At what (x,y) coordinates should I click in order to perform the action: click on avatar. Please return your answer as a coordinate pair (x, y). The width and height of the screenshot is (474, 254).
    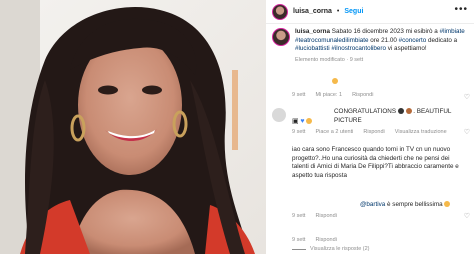
    Looking at the image, I should click on (280, 11).